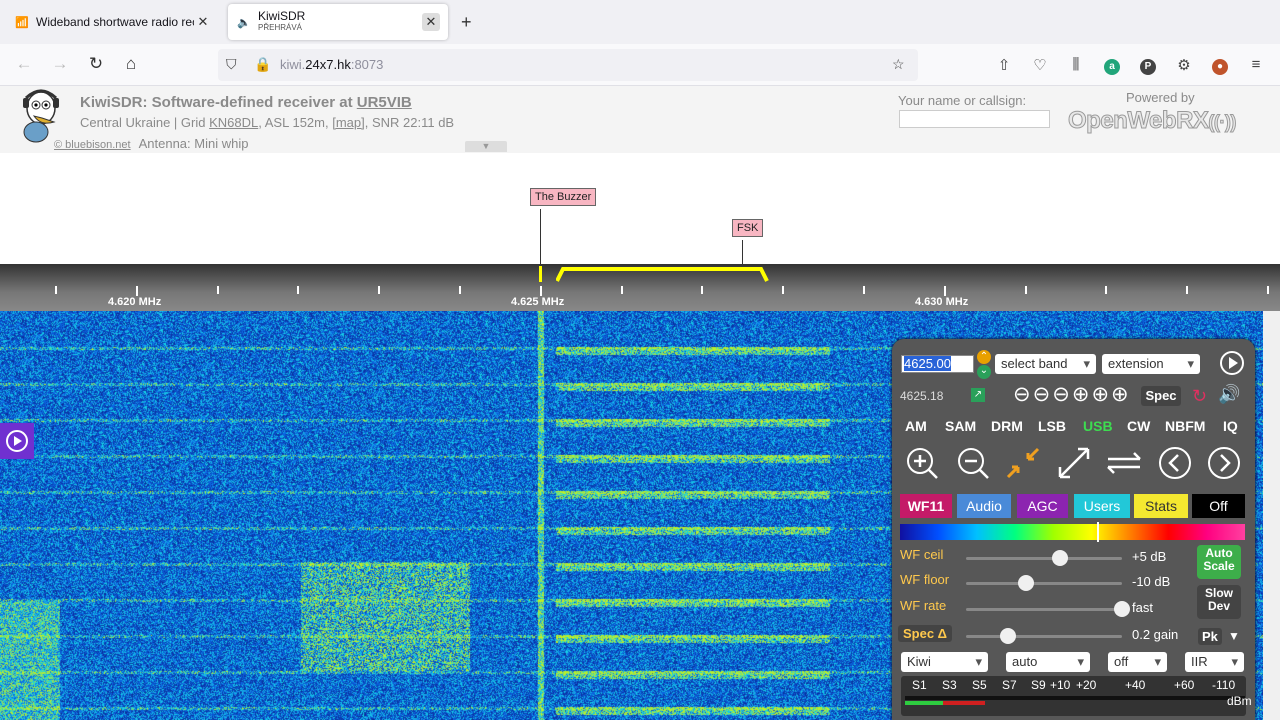 This screenshot has width=1280, height=720. Describe the element at coordinates (92, 145) in the screenshot. I see `credit-link: © bluebison.net` at that location.